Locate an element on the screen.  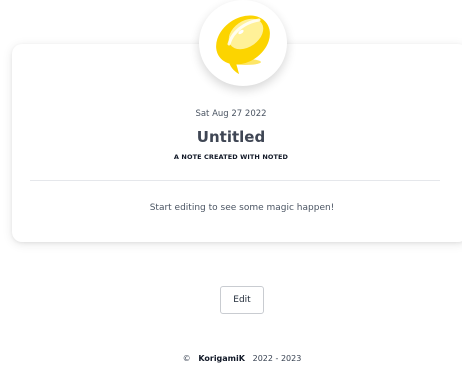
divider is located at coordinates (235, 180).